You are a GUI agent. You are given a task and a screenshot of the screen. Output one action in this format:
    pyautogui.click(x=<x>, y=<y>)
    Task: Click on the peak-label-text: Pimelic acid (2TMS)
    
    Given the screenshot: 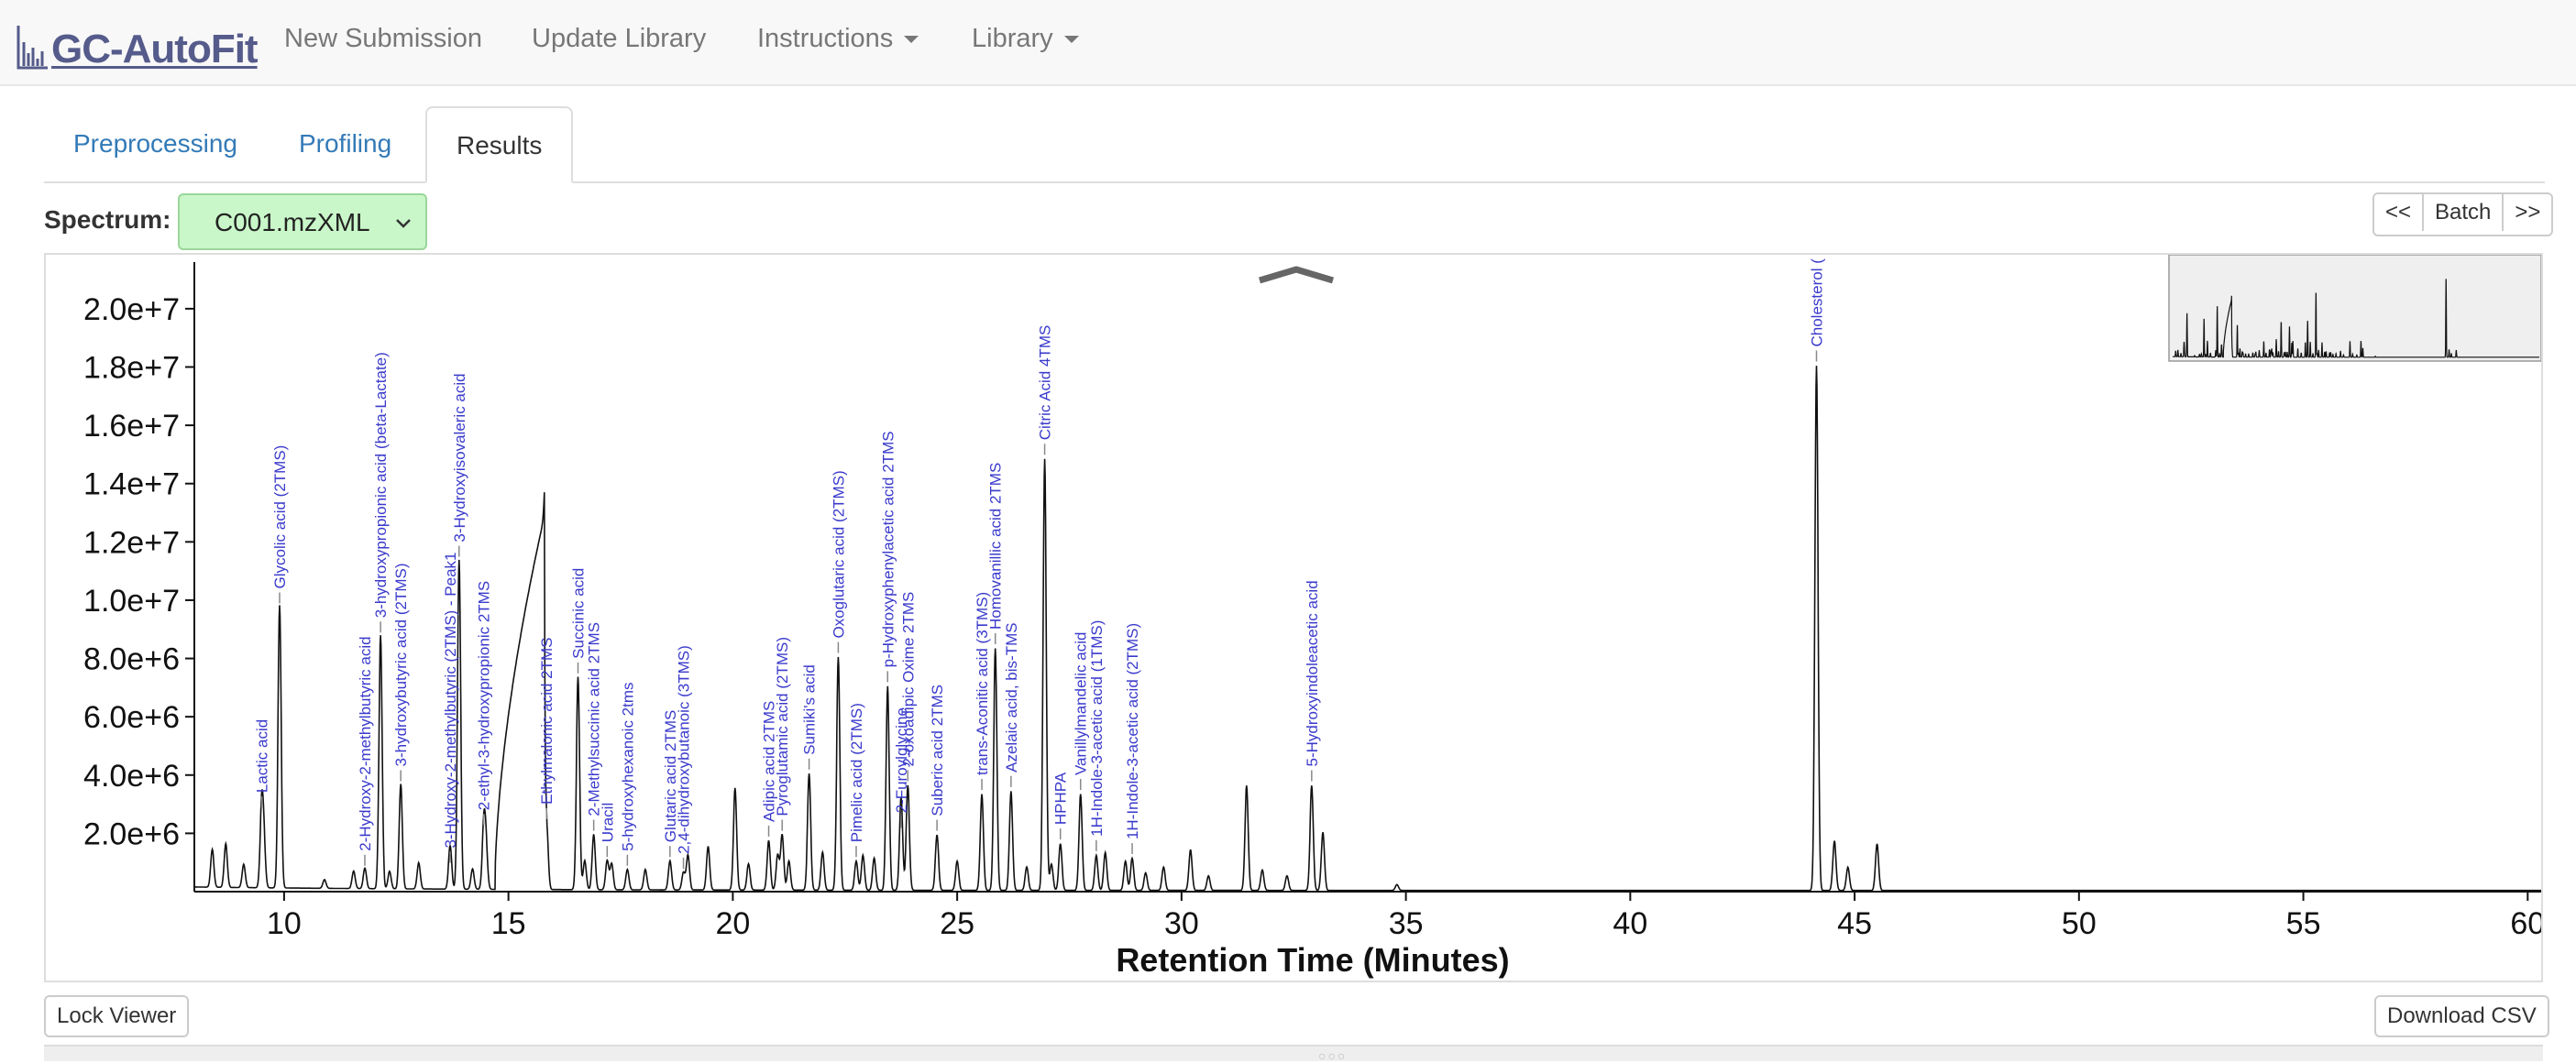 What is the action you would take?
    pyautogui.click(x=856, y=772)
    